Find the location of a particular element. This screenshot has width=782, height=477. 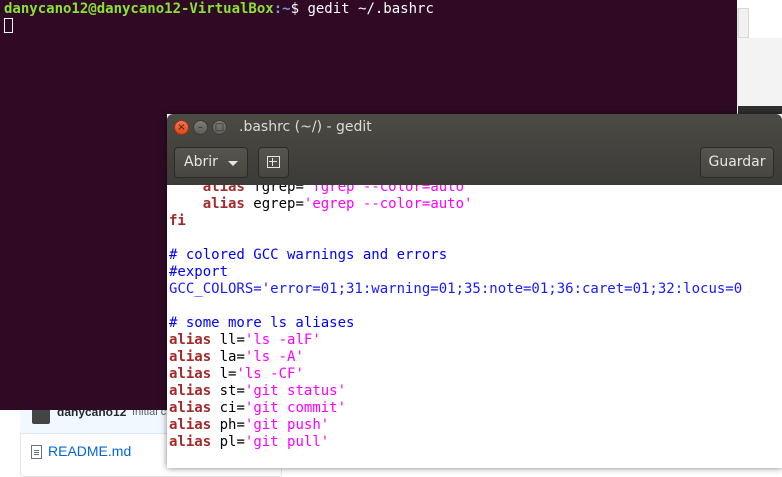

string-value: 'ls -A' is located at coordinates (274, 357).